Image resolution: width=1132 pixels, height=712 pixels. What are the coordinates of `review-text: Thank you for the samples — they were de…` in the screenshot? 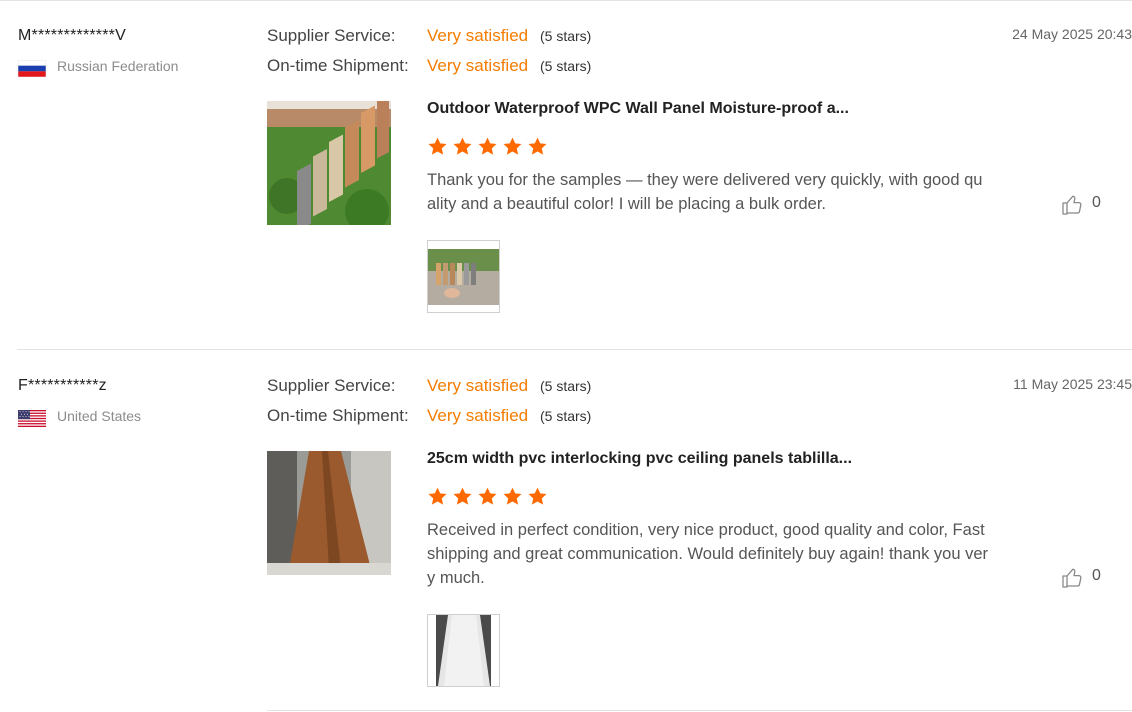 It's located at (705, 192).